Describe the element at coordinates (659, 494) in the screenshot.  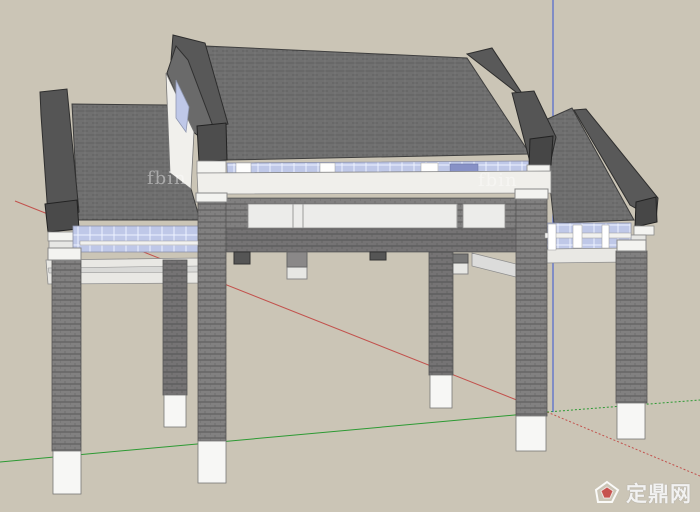
I see `brand-text: 定鼎网` at that location.